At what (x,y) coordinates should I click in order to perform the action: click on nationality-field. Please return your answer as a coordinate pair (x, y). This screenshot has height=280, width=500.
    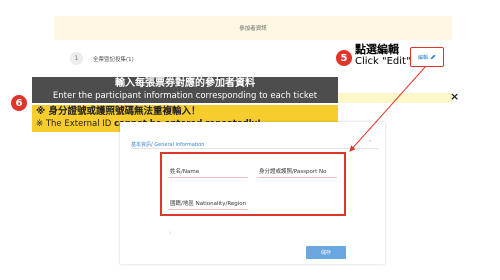
    Looking at the image, I should click on (208, 209).